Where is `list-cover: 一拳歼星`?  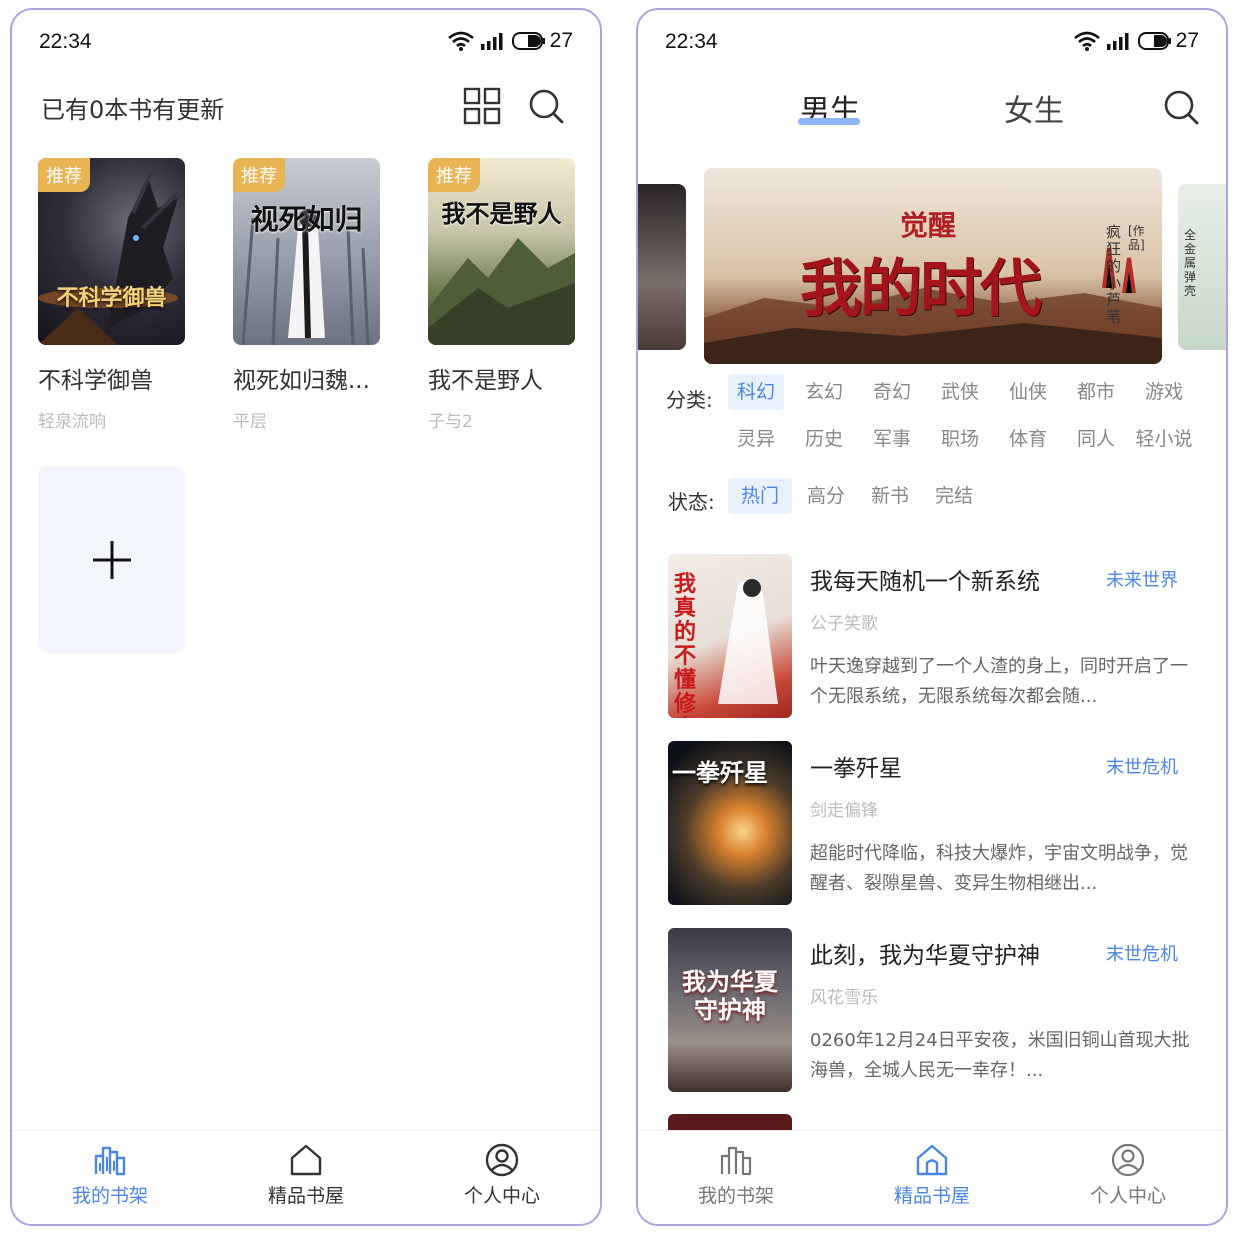
list-cover: 一拳歼星 is located at coordinates (730, 823).